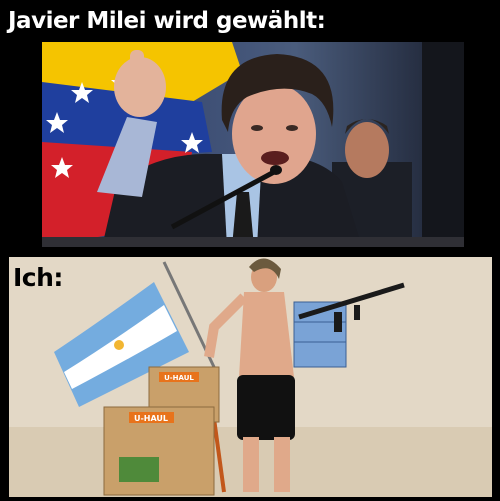 The height and width of the screenshot is (501, 500). Describe the element at coordinates (38, 277) in the screenshot. I see `bottom-caption: Ich:` at that location.